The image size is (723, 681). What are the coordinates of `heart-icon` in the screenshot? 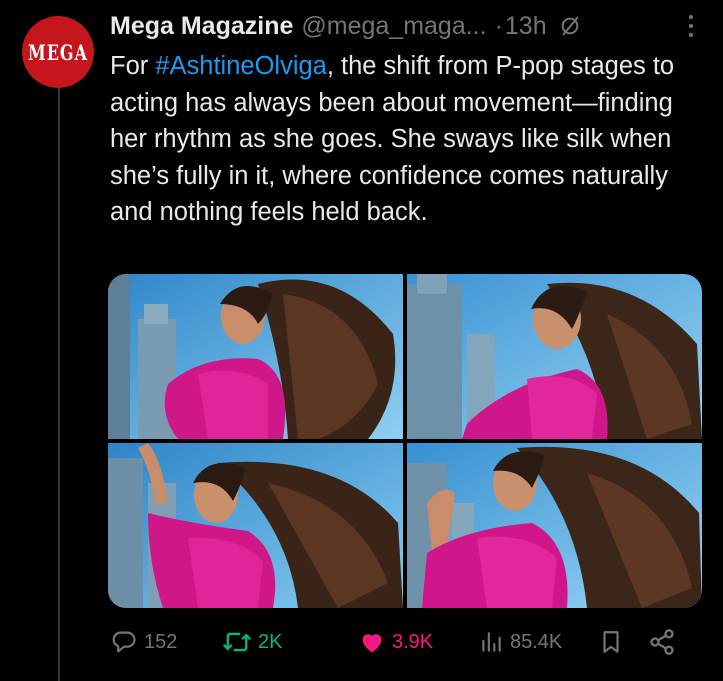 It's located at (372, 642).